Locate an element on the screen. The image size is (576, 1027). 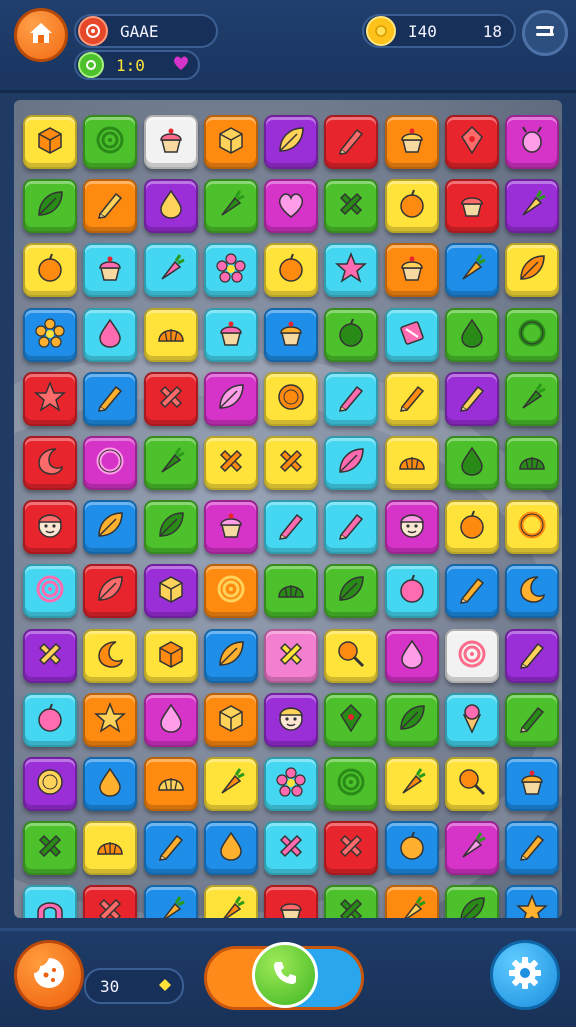
tile-red-moon is located at coordinates (50, 463).